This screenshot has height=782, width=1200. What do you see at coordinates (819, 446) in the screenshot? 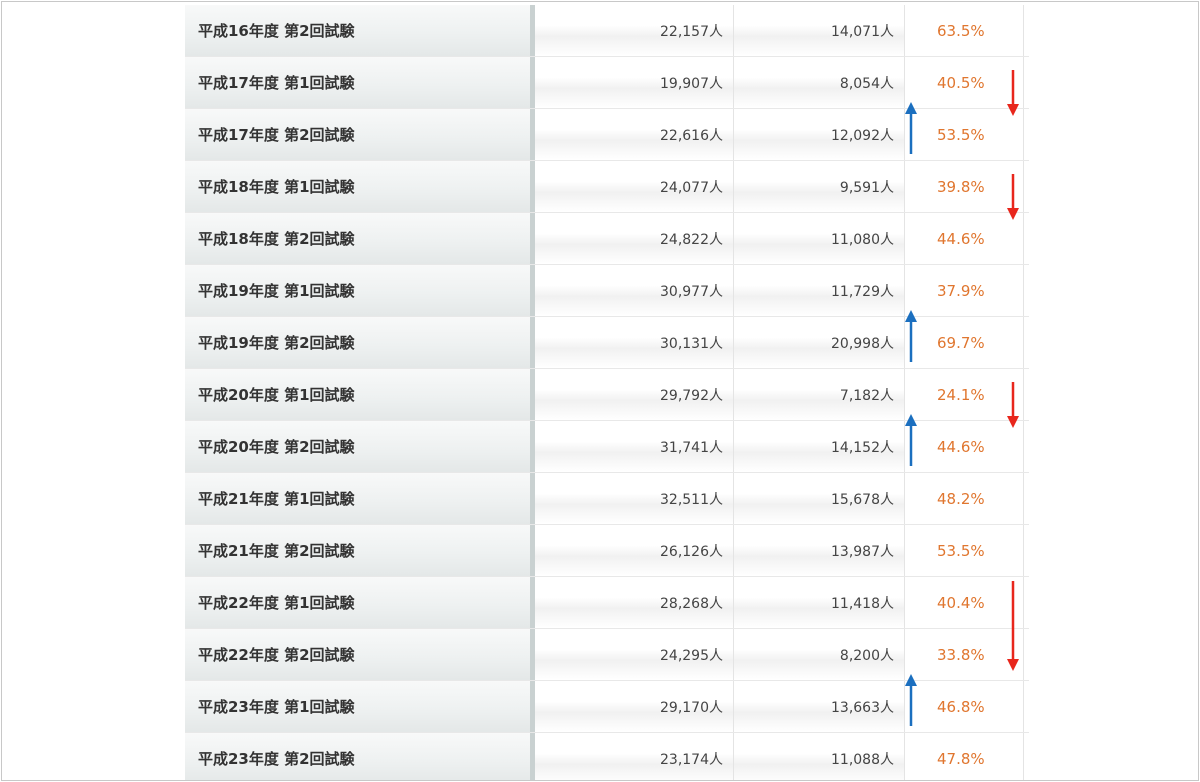
I see `passers-count: 14,152人` at bounding box center [819, 446].